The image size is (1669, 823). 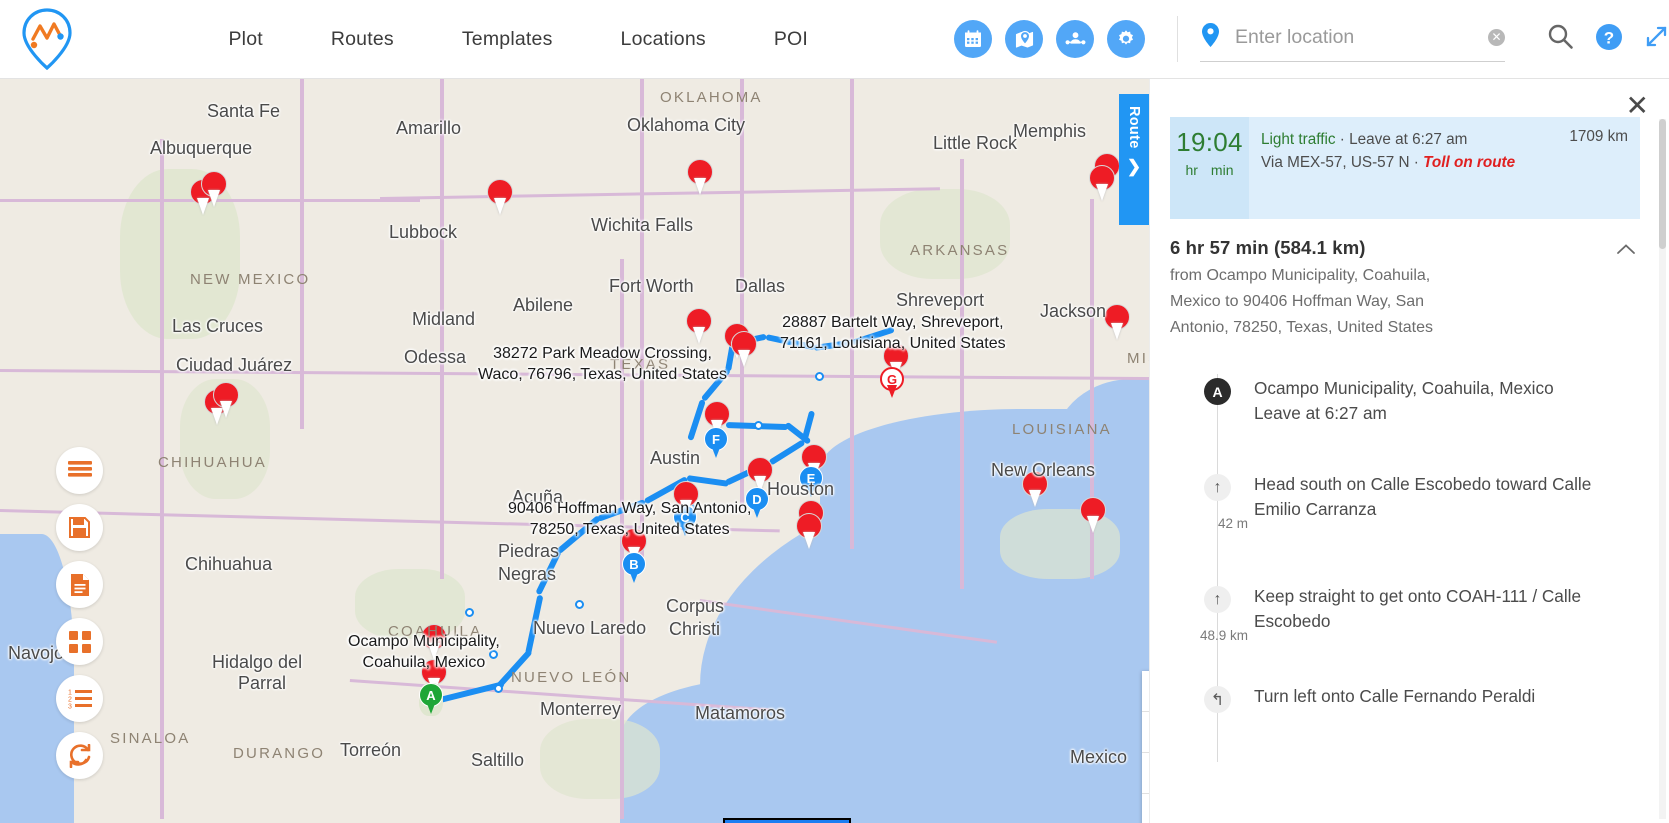 What do you see at coordinates (1178, 39) in the screenshot?
I see `header-divider` at bounding box center [1178, 39].